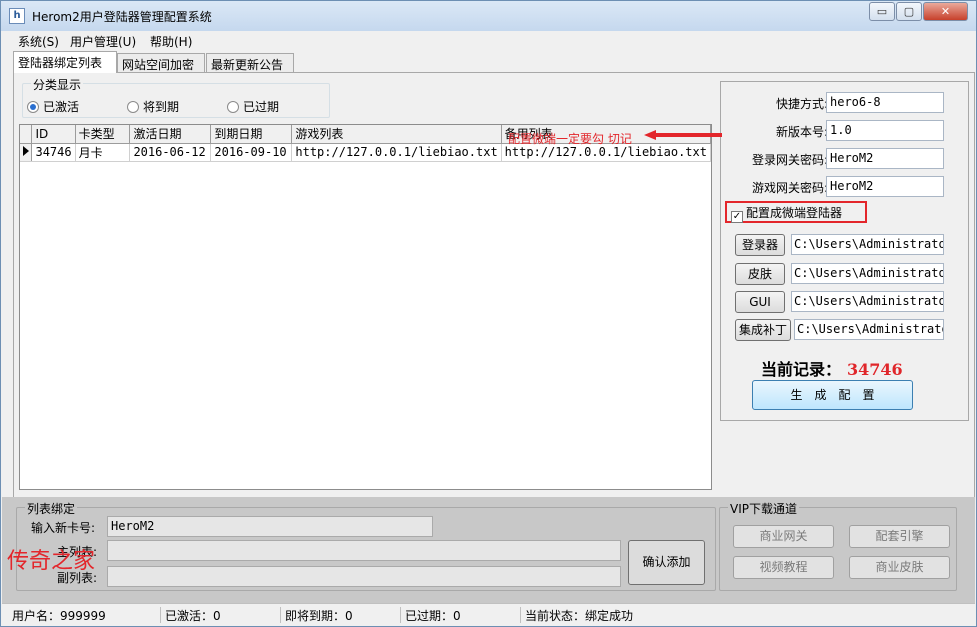 The height and width of the screenshot is (627, 977). I want to click on cell-game-list: http://127.0.0.1/liebiao.txt, so click(396, 152).